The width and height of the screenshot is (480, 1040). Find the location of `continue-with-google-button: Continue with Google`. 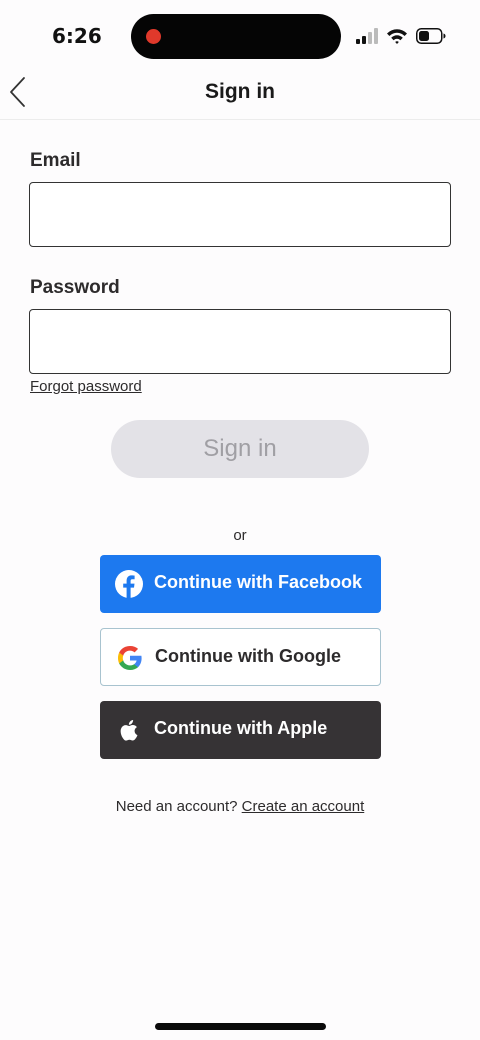

continue-with-google-button: Continue with Google is located at coordinates (240, 657).